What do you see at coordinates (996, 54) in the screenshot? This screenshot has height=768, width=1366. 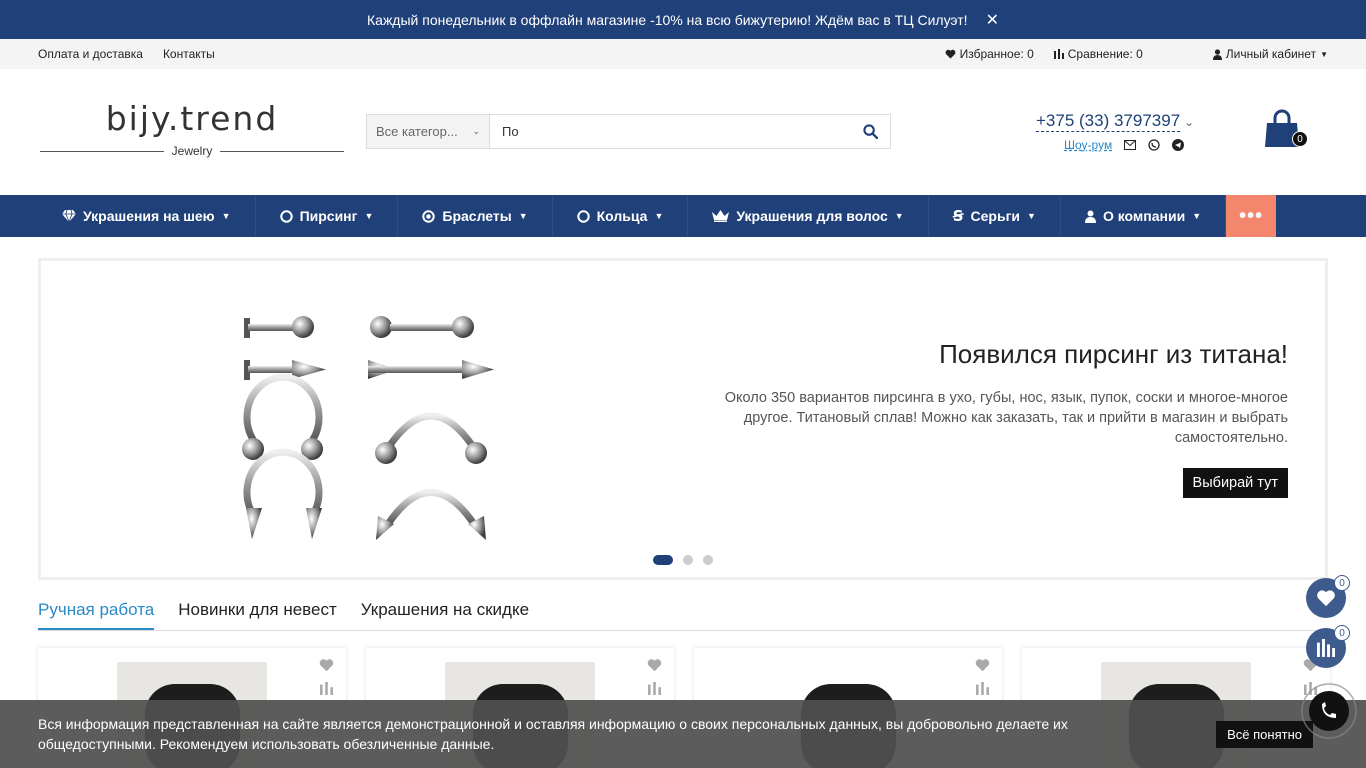 I see `favorites-label: Избранное: 0` at bounding box center [996, 54].